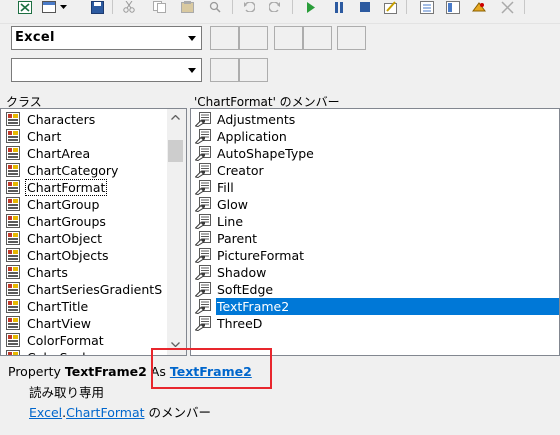  I want to click on member-list-item-label: TextFrame2, so click(387, 306).